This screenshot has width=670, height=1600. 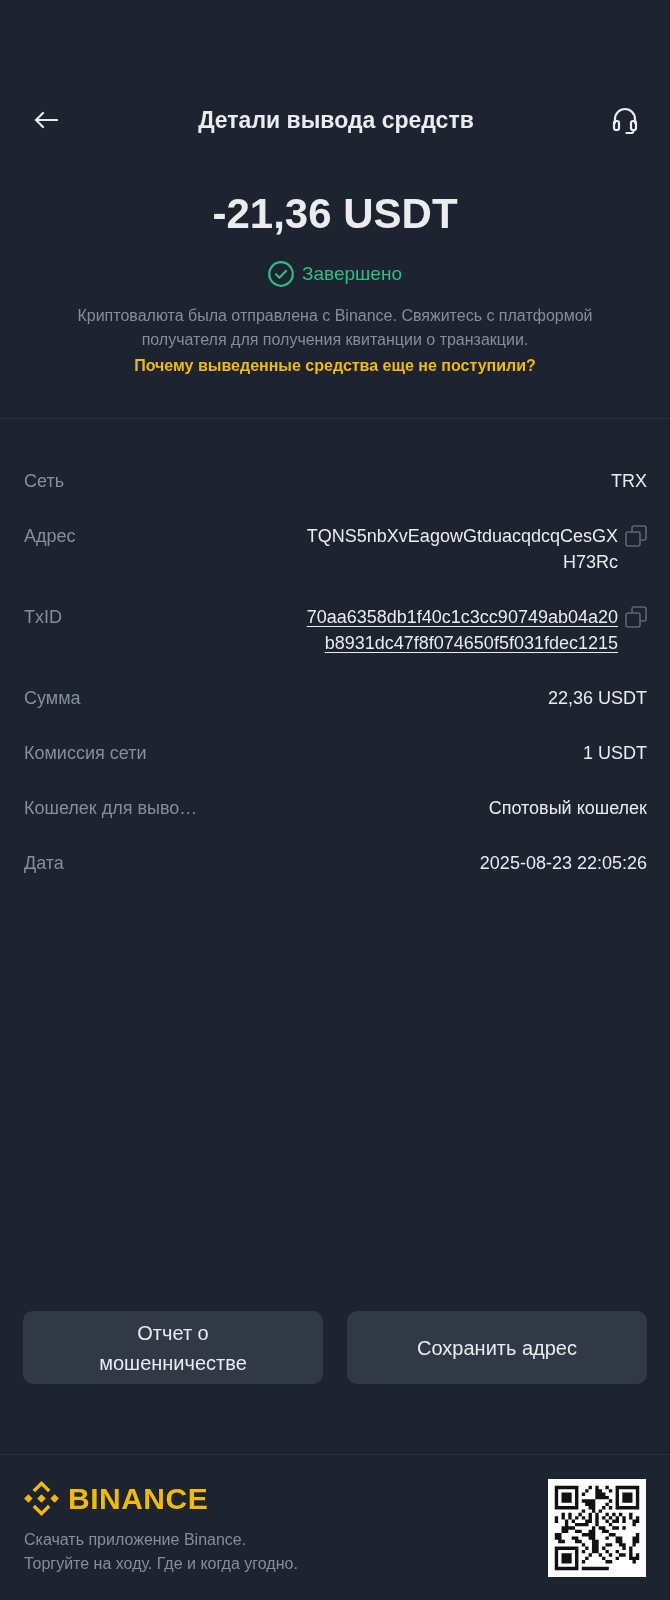 What do you see at coordinates (335, 328) in the screenshot?
I see `info-text: Криптовалюта была отправлена с Binance. Свяжитесь с платформой получателя для получения квитанции о транзакции.` at bounding box center [335, 328].